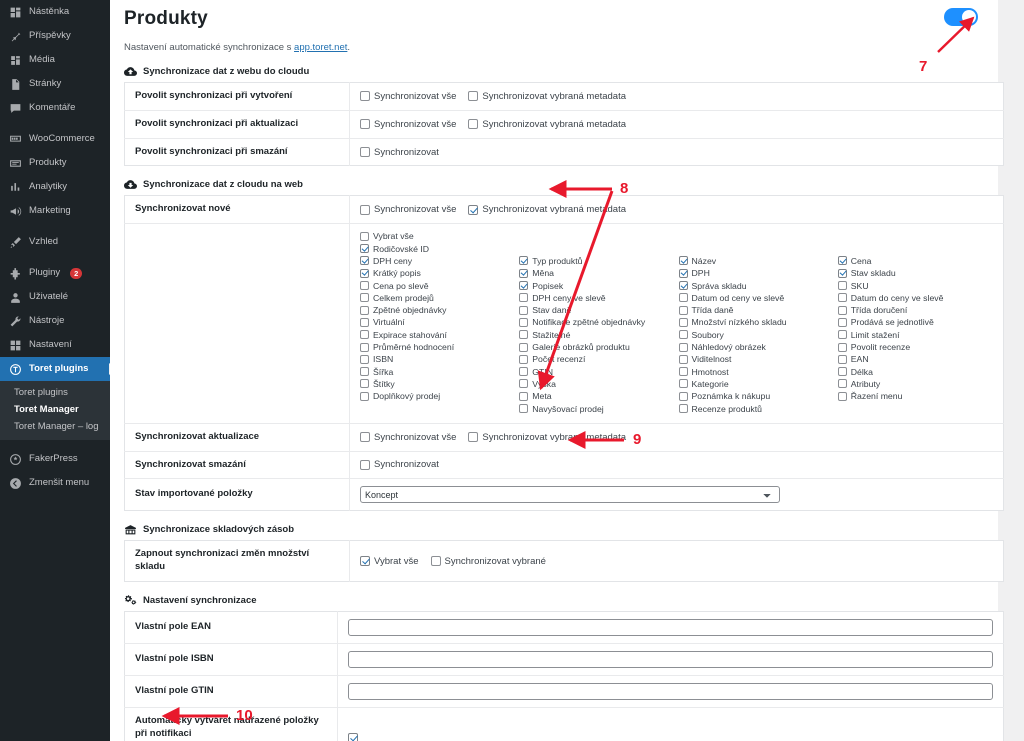 This screenshot has height=741, width=1024. What do you see at coordinates (596, 384) in the screenshot?
I see `metadata-checkbox-2-11: Výška` at bounding box center [596, 384].